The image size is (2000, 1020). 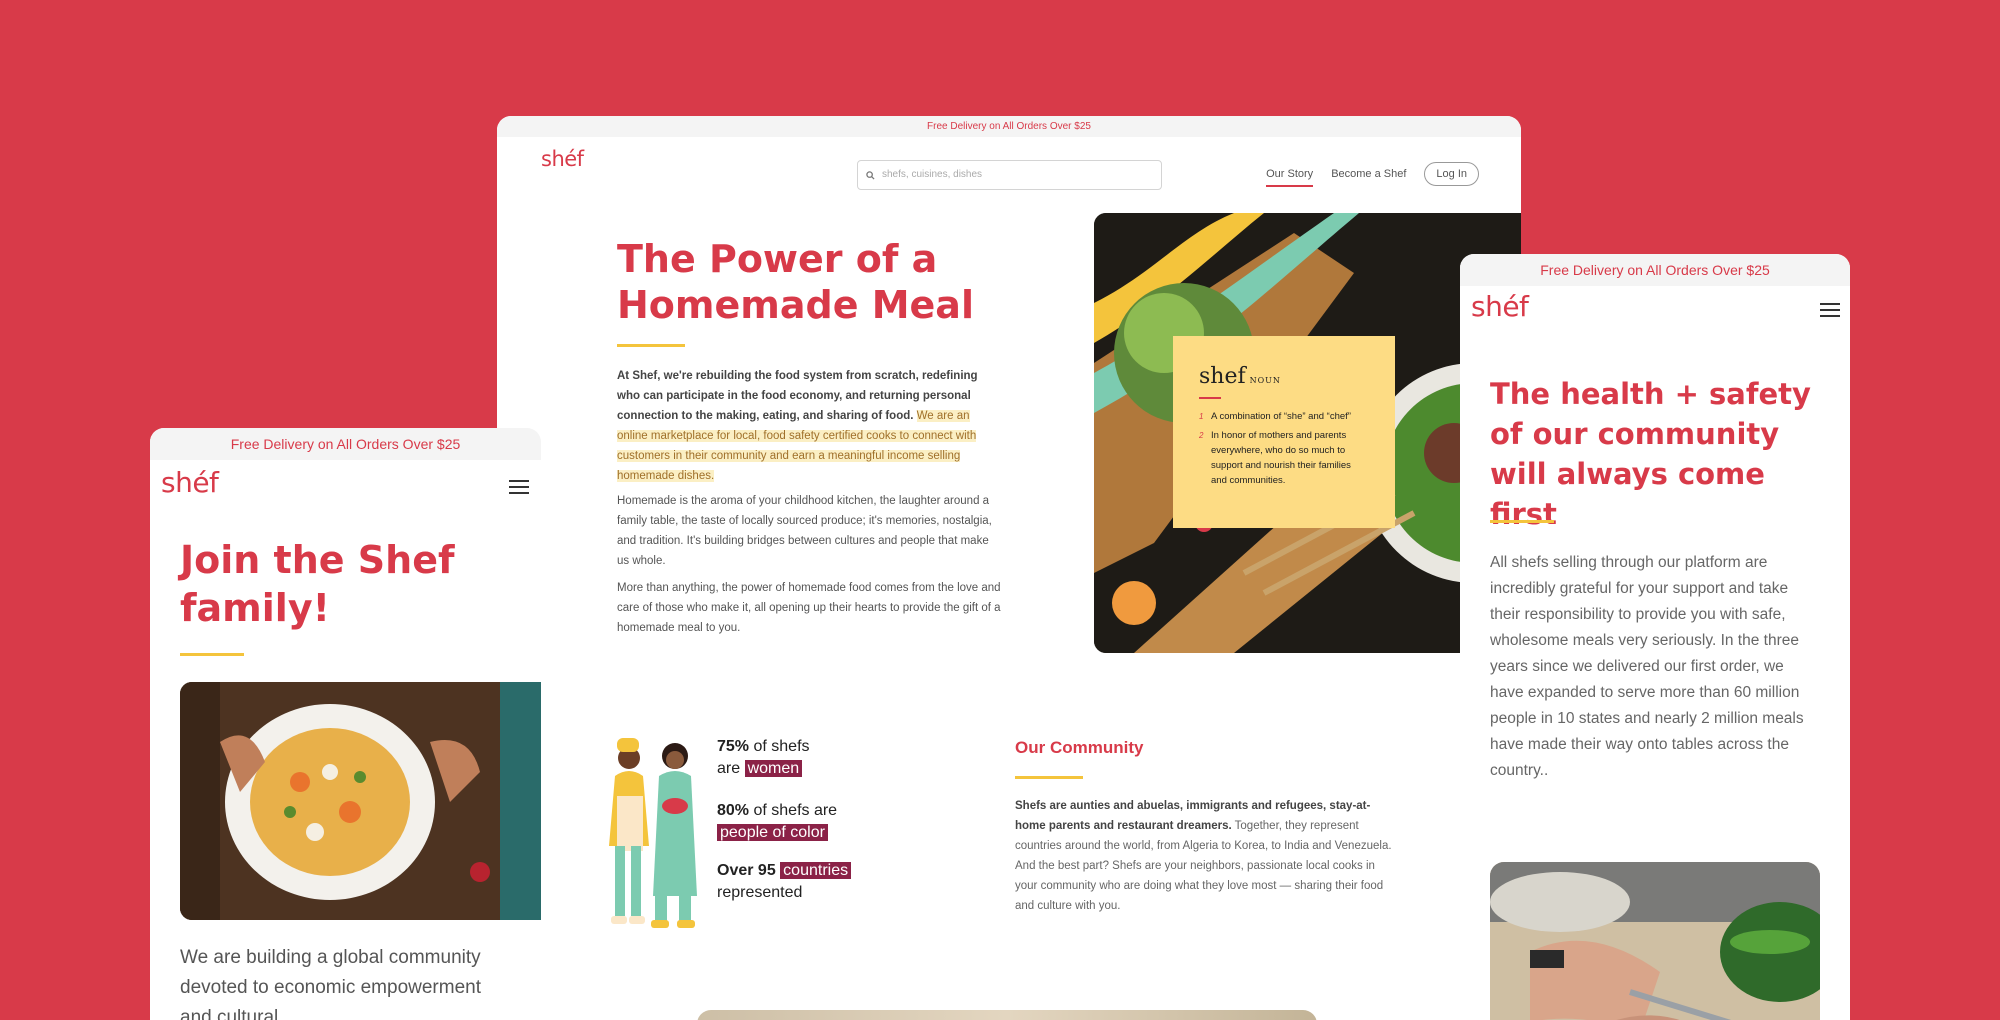 What do you see at coordinates (733, 810) in the screenshot?
I see `stat-value: 80%` at bounding box center [733, 810].